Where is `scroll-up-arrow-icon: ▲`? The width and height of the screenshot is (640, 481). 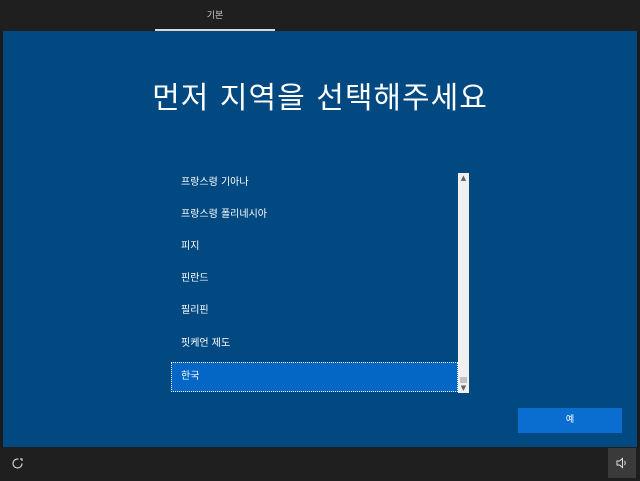 scroll-up-arrow-icon: ▲ is located at coordinates (463, 178).